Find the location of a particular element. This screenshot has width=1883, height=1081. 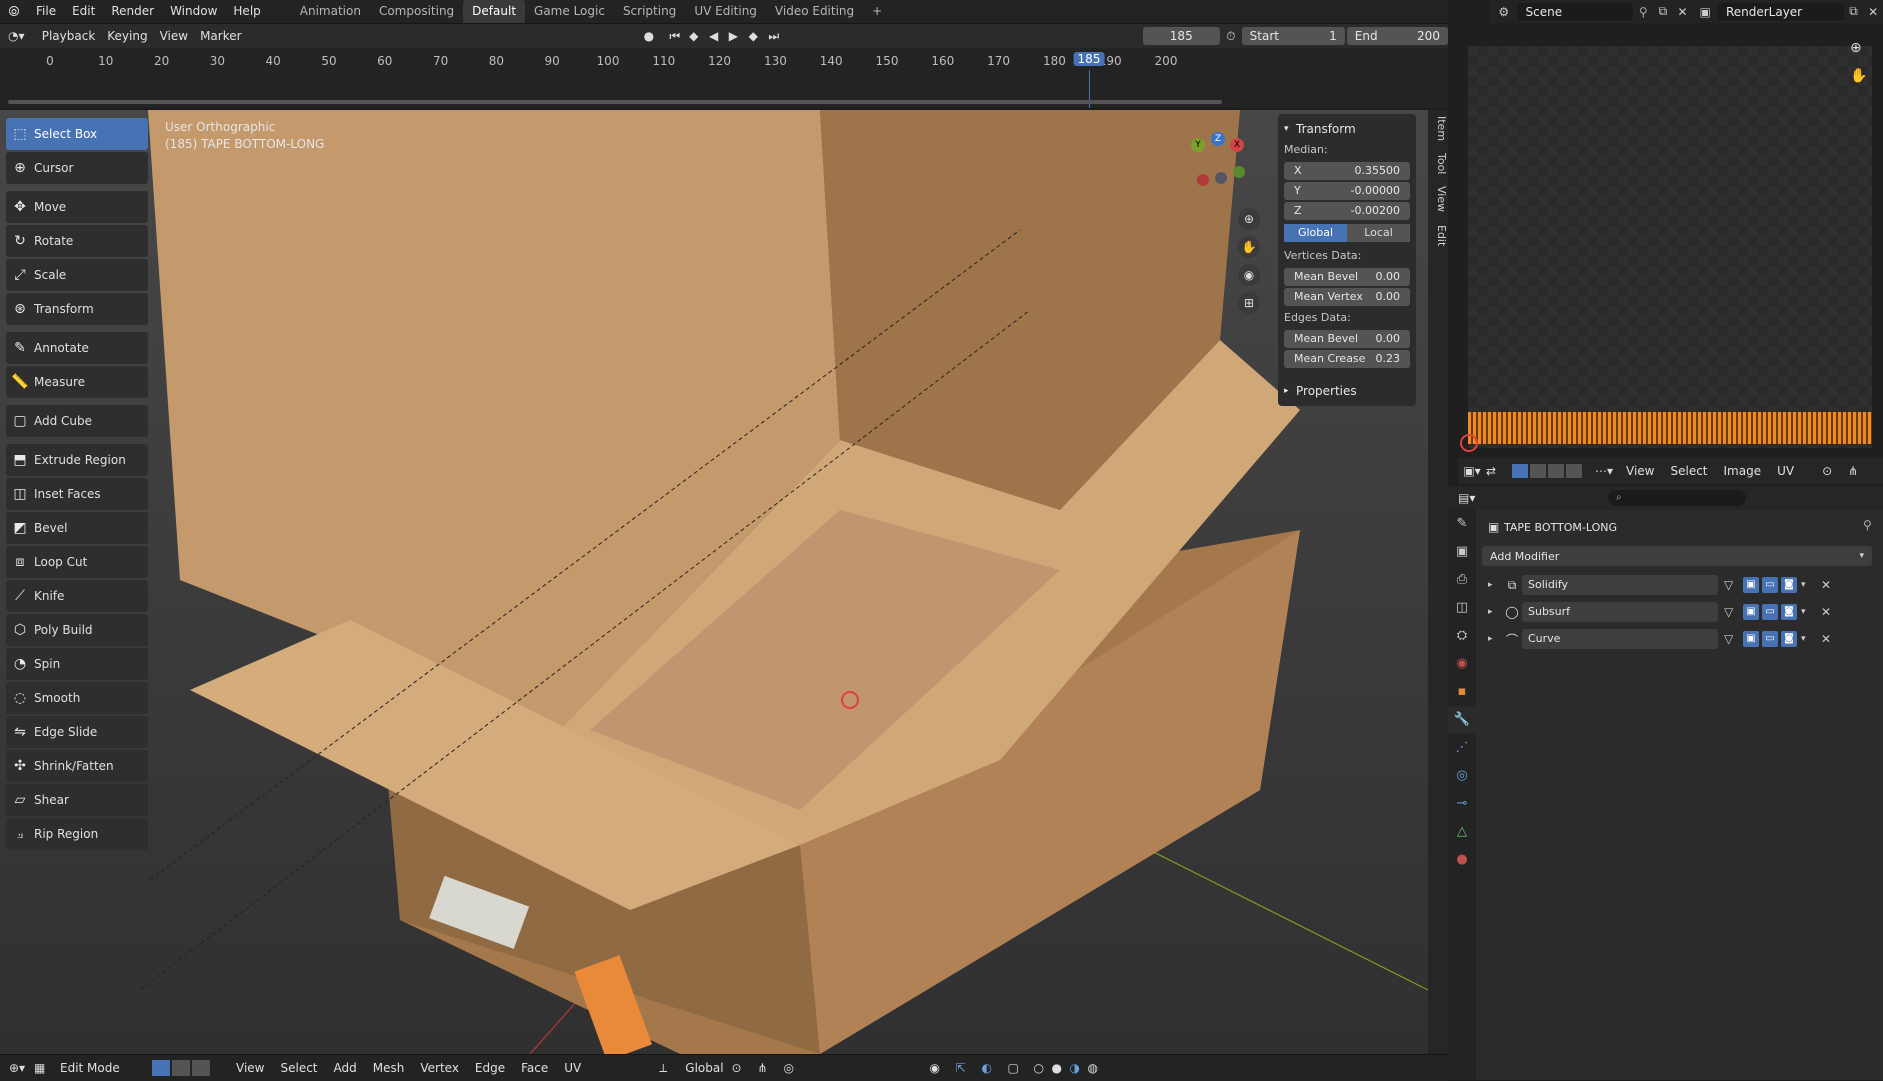

uv-island-strip is located at coordinates (1670, 428).